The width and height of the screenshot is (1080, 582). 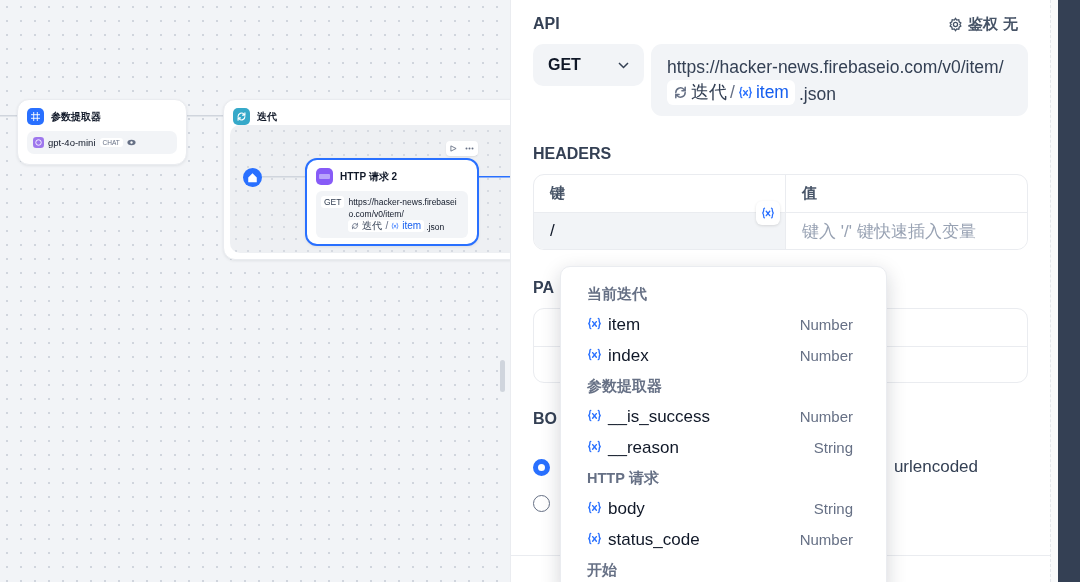 What do you see at coordinates (369, 176) in the screenshot?
I see `node-title: HTTP 请求 2` at bounding box center [369, 176].